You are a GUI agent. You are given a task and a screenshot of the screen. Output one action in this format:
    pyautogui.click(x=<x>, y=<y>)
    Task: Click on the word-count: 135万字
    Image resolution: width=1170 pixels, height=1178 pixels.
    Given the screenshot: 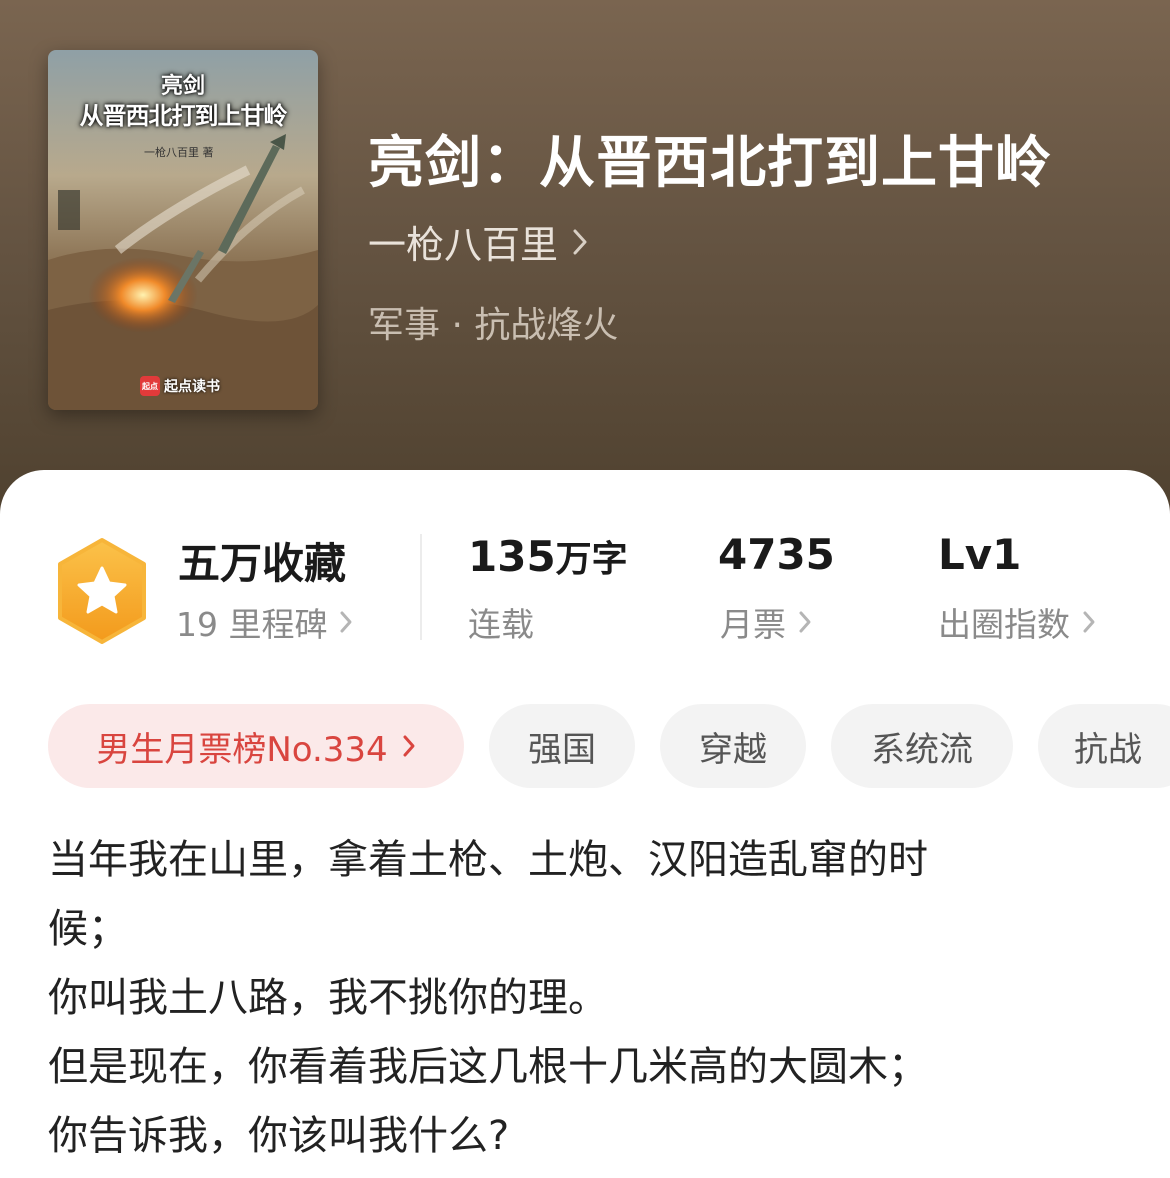 What is the action you would take?
    pyautogui.click(x=548, y=556)
    